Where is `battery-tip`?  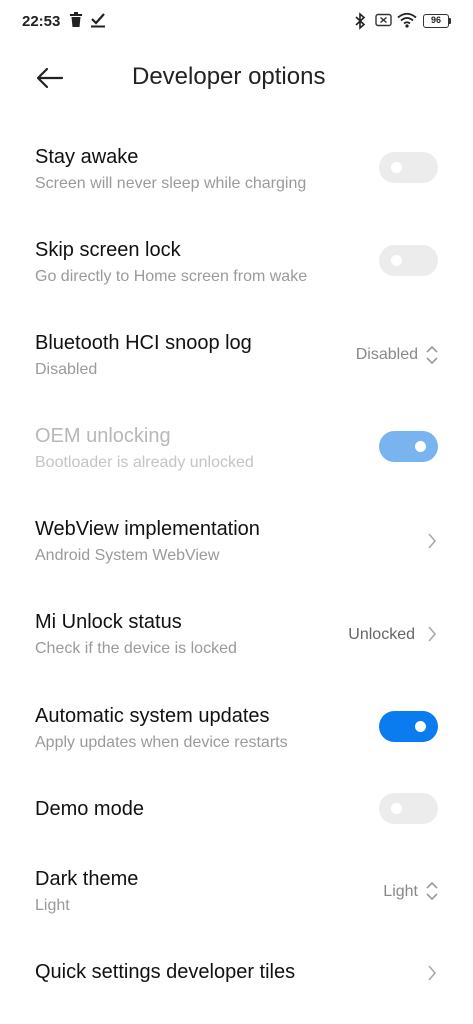 battery-tip is located at coordinates (450, 21).